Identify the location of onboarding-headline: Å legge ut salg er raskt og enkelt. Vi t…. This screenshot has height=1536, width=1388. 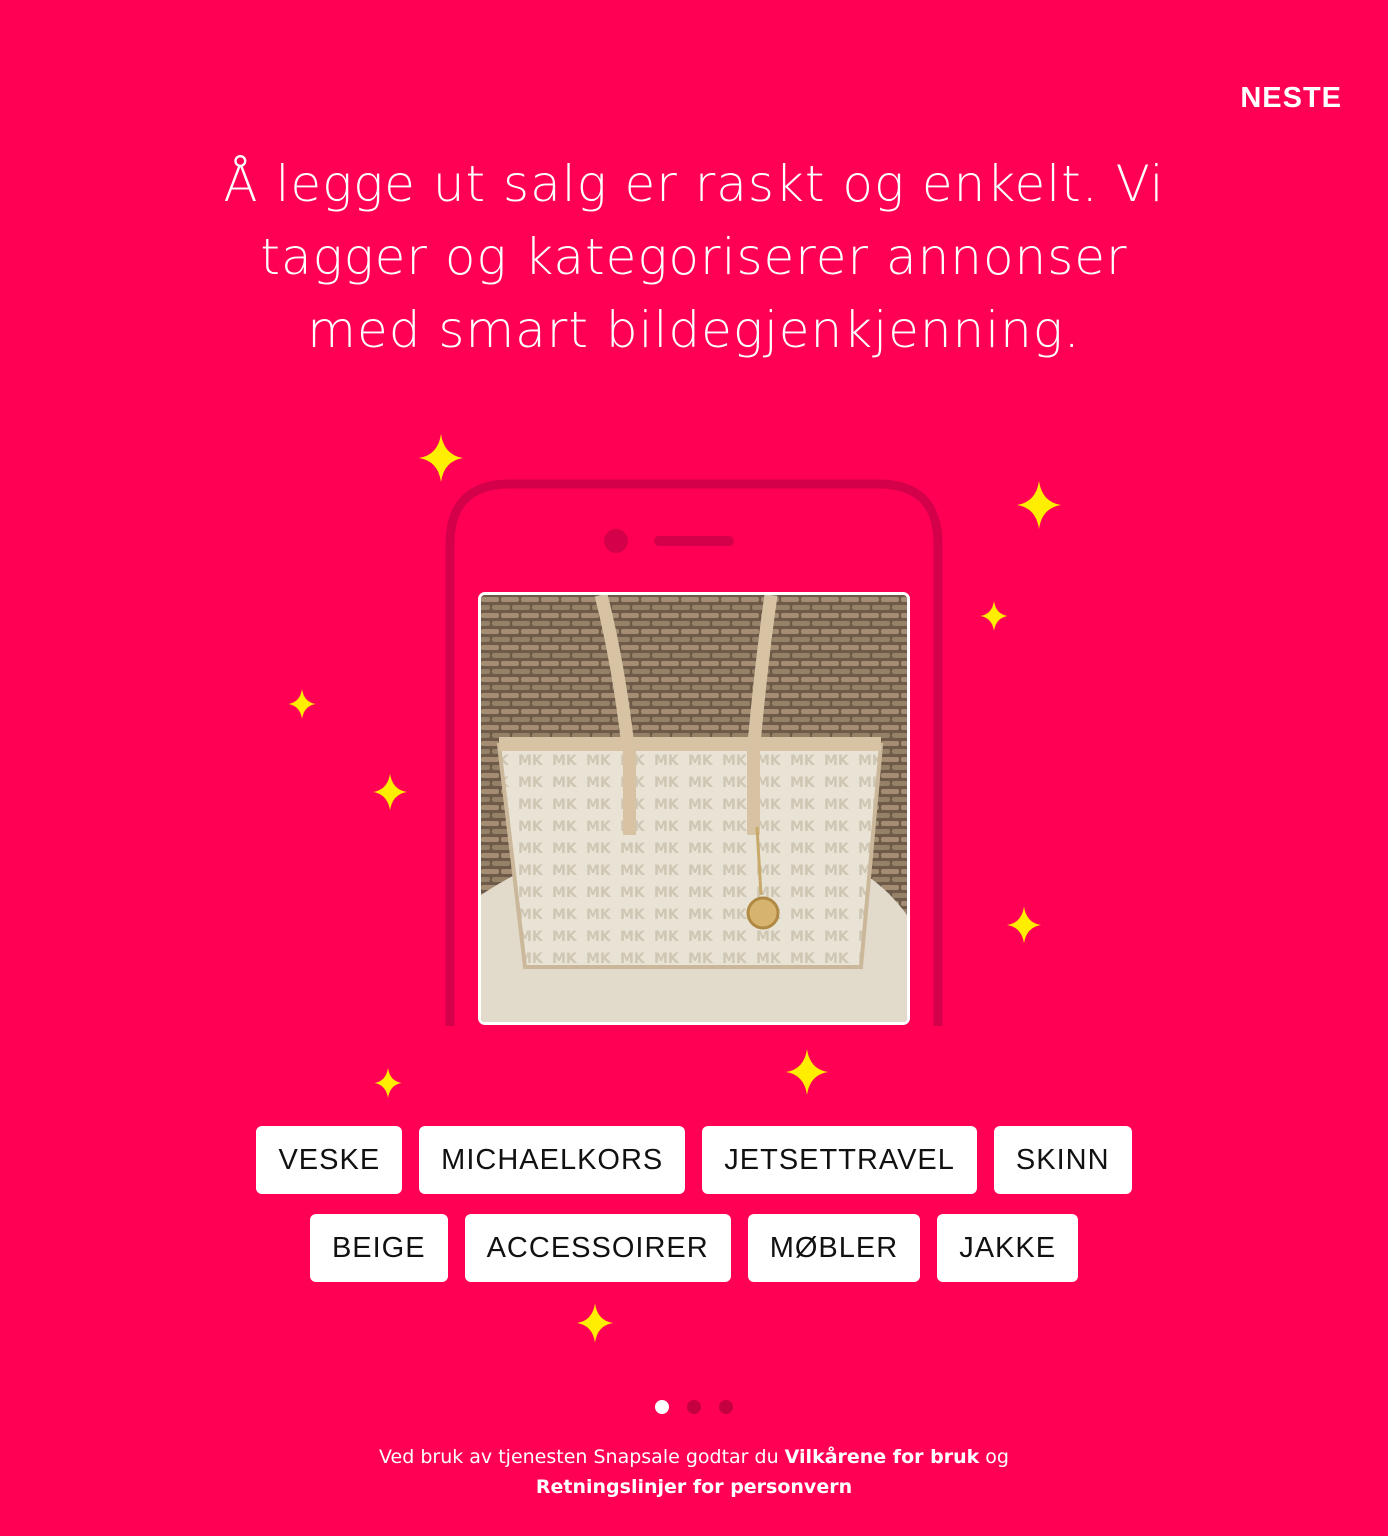
(694, 257).